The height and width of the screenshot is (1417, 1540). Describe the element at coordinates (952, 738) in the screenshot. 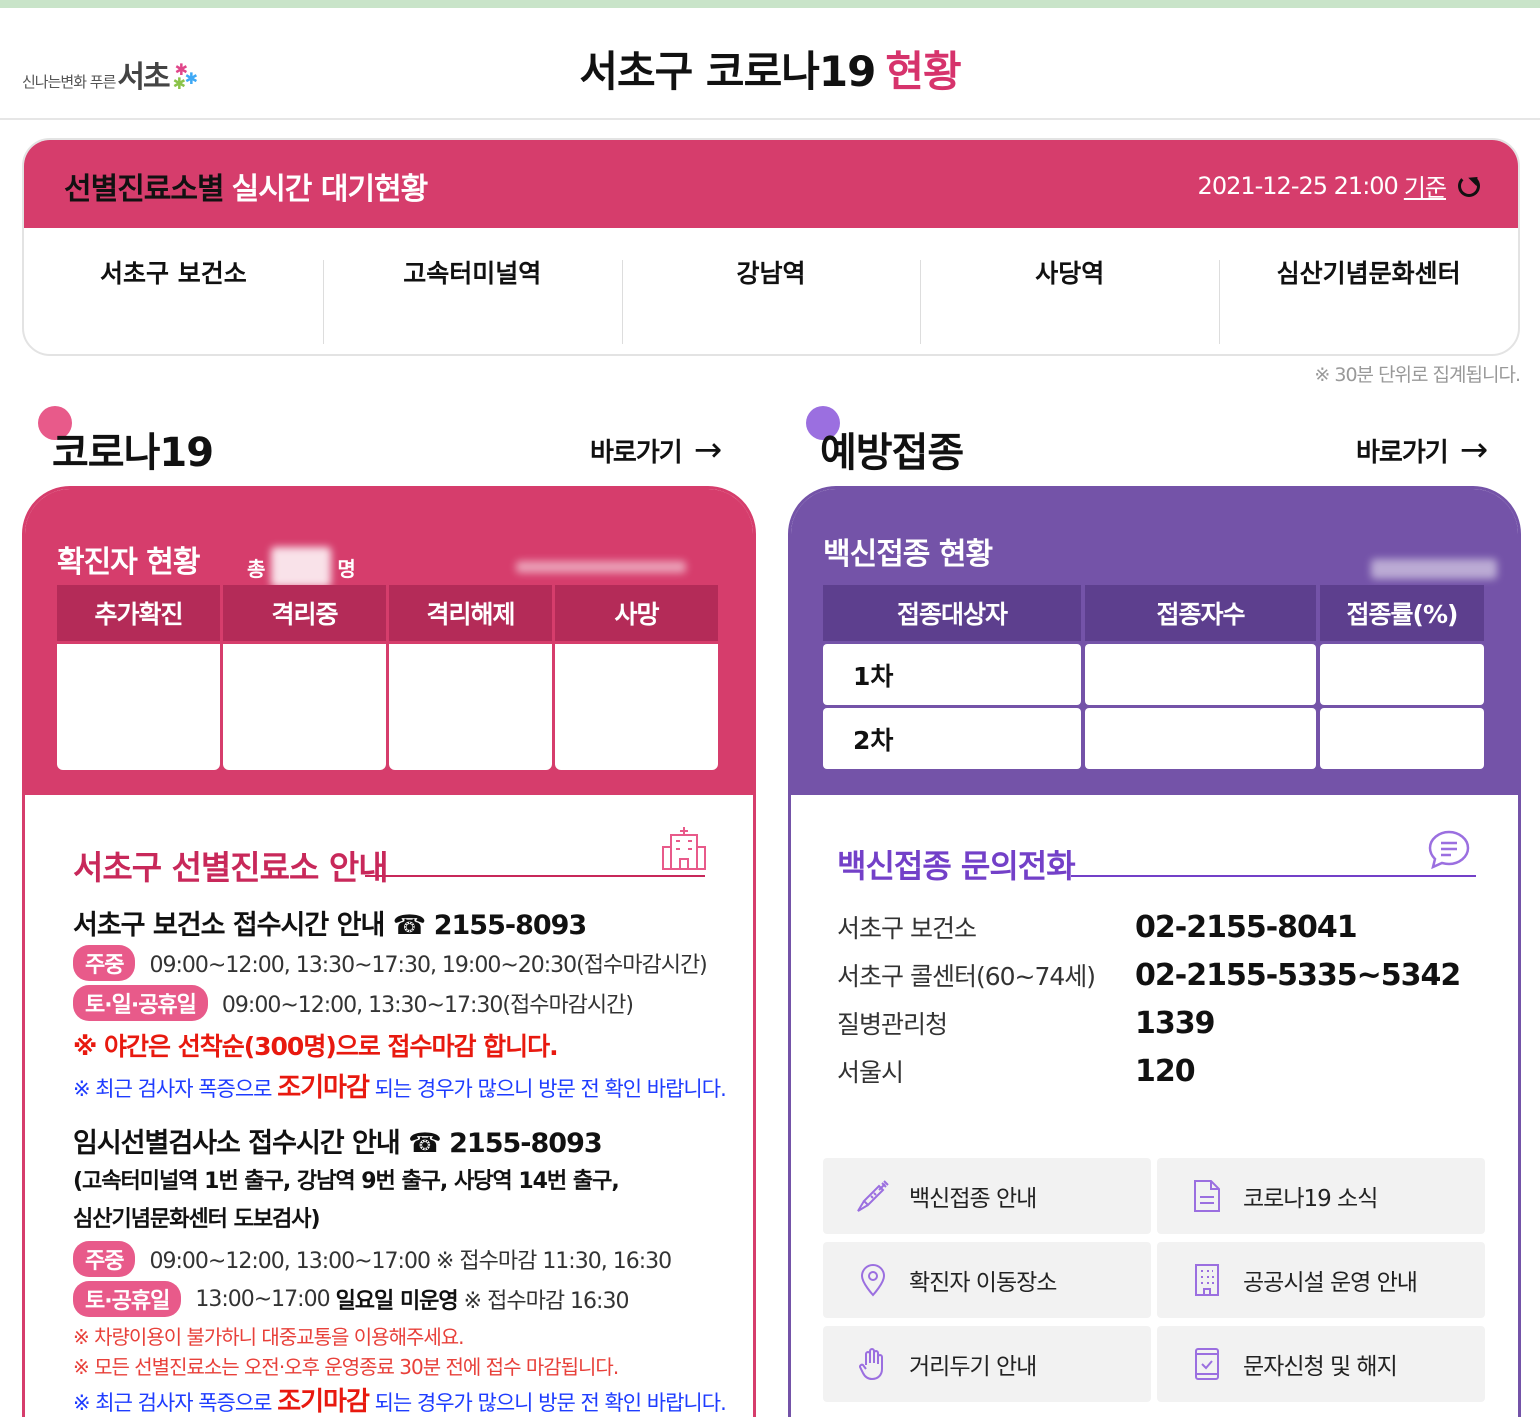

I see `row-dose-2-label: 2차` at that location.